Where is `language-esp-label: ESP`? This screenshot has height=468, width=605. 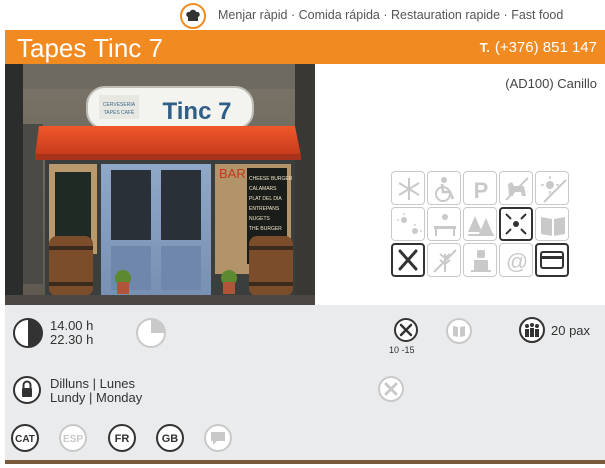
language-esp-label: ESP is located at coordinates (73, 439).